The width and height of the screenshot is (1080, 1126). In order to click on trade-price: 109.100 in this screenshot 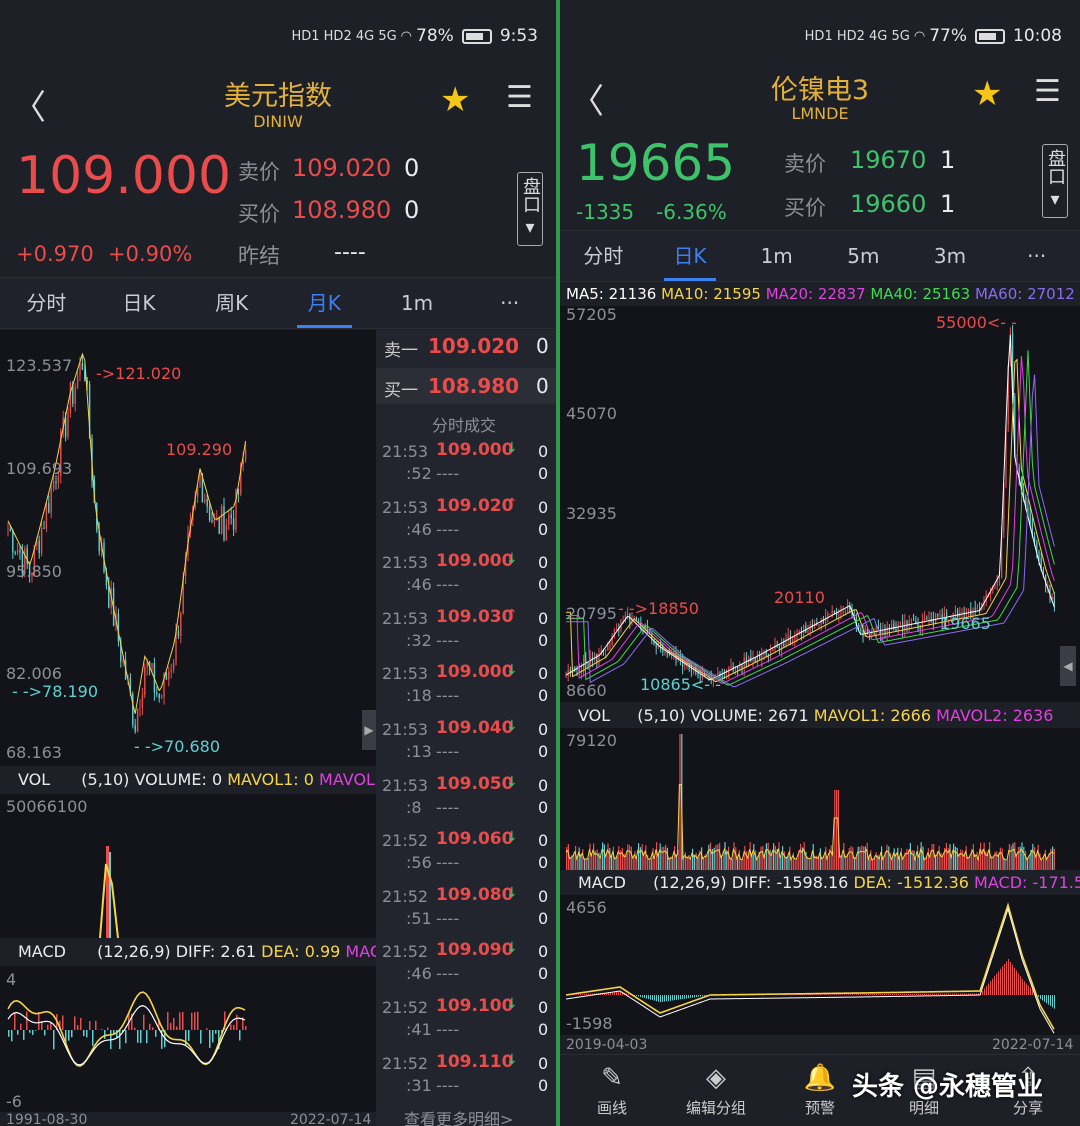, I will do `click(475, 1006)`.